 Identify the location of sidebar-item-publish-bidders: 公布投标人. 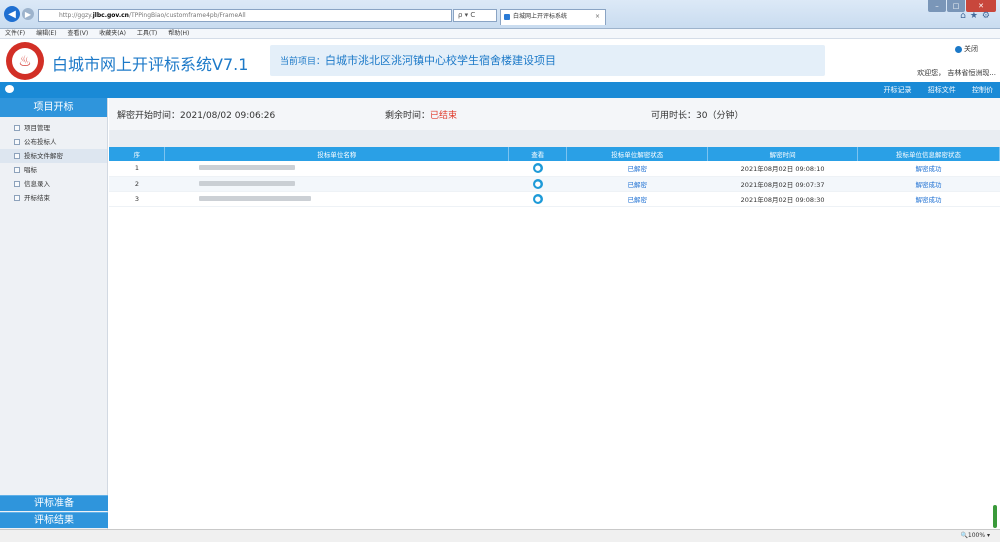
(53, 142).